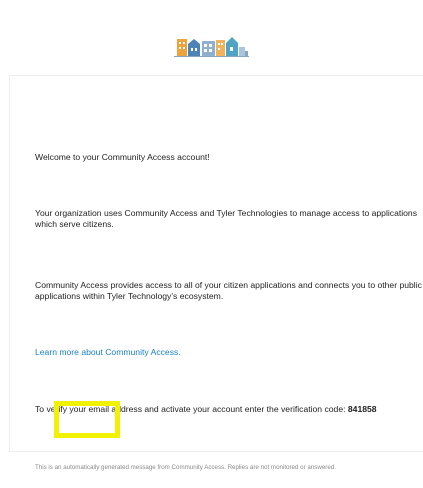 The width and height of the screenshot is (423, 488). Describe the element at coordinates (211, 47) in the screenshot. I see `community-access-logo` at that location.